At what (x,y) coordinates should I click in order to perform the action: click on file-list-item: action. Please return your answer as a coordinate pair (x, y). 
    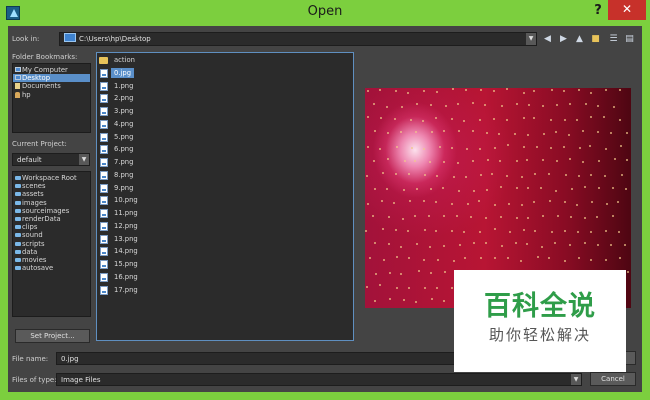
    Looking at the image, I should click on (225, 60).